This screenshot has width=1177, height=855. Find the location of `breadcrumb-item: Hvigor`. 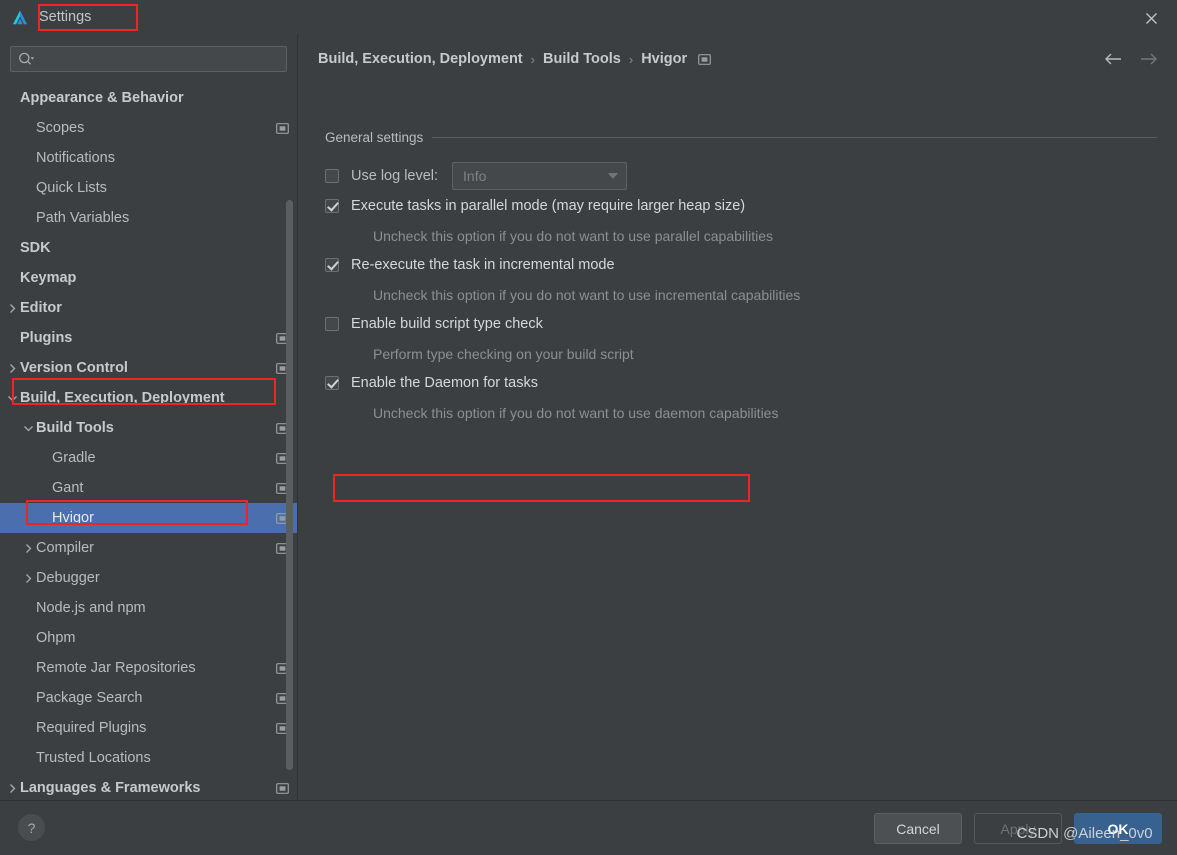

breadcrumb-item: Hvigor is located at coordinates (664, 59).